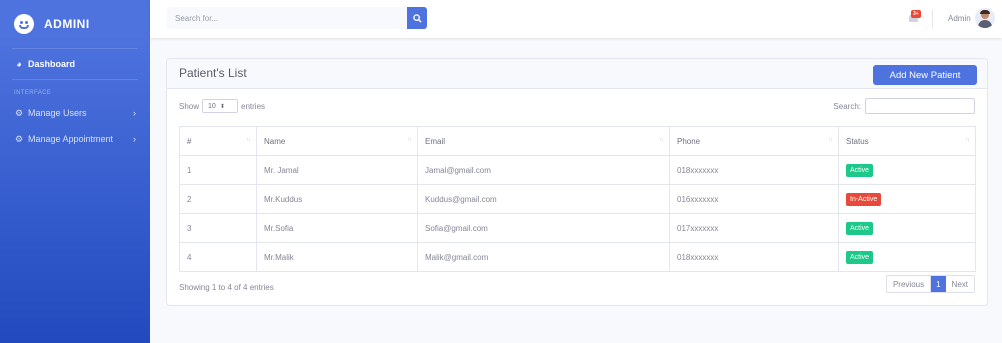 The width and height of the screenshot is (1002, 343). What do you see at coordinates (932, 19) in the screenshot?
I see `topbar-divider` at bounding box center [932, 19].